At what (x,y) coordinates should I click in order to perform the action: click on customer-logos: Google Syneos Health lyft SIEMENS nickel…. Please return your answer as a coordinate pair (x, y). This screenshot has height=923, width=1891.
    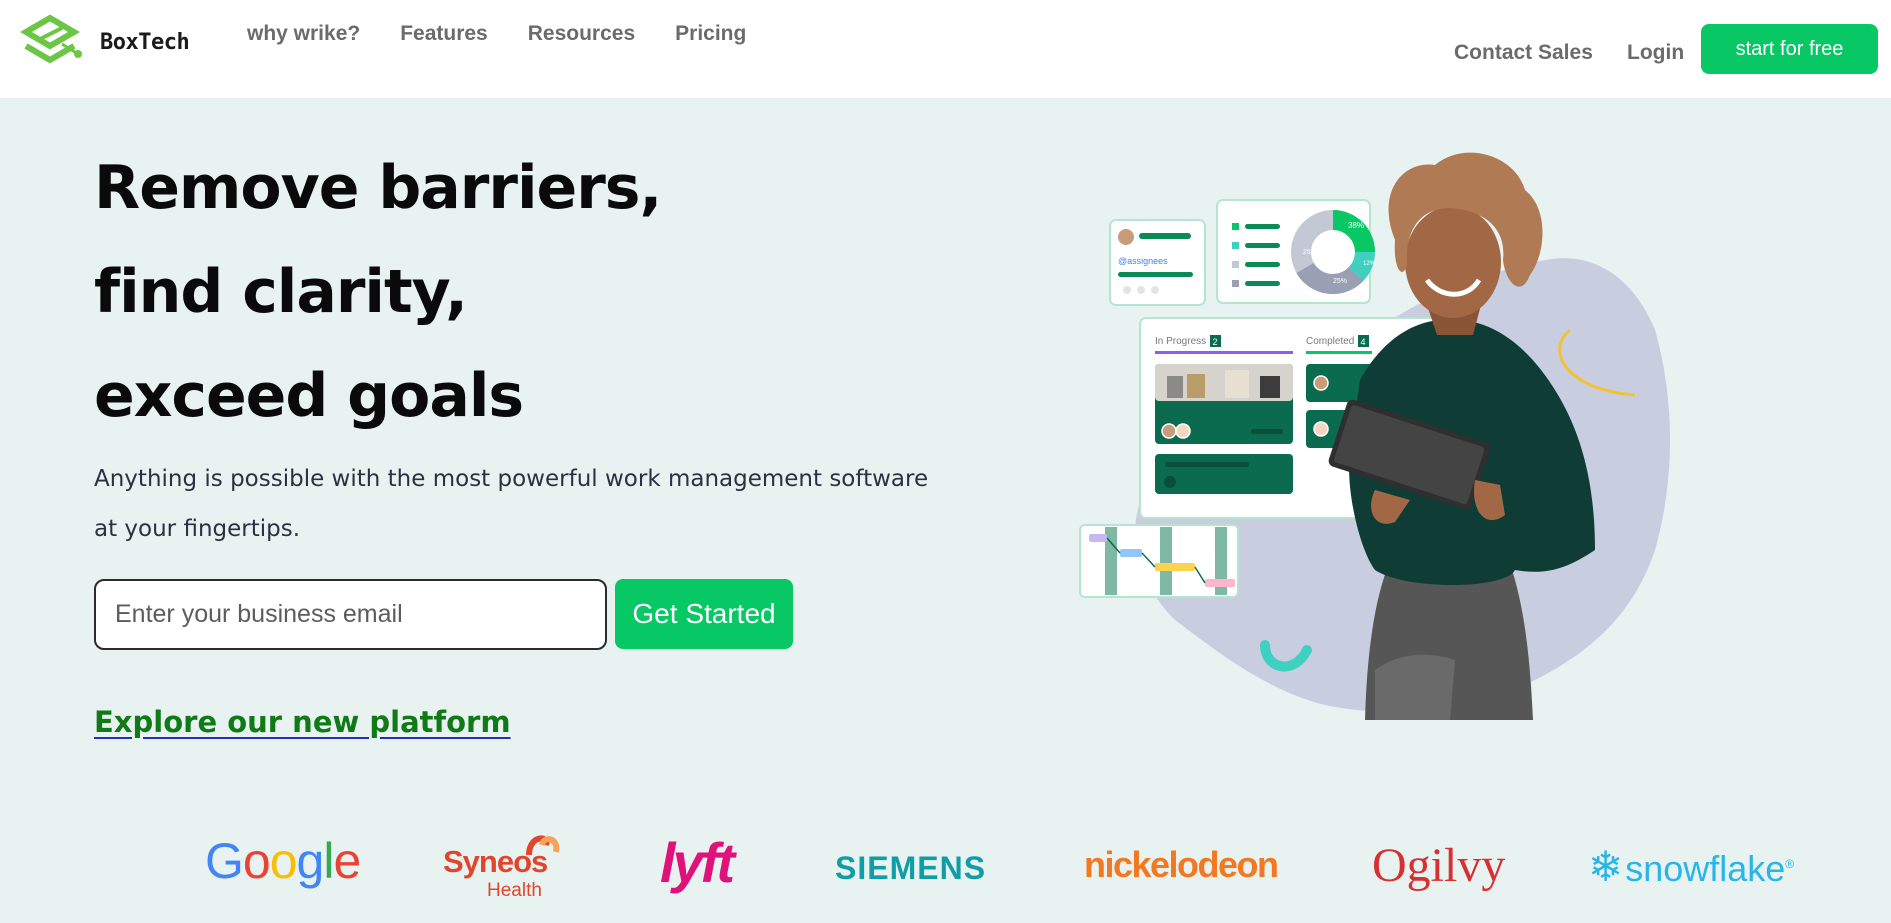
    Looking at the image, I should click on (945, 870).